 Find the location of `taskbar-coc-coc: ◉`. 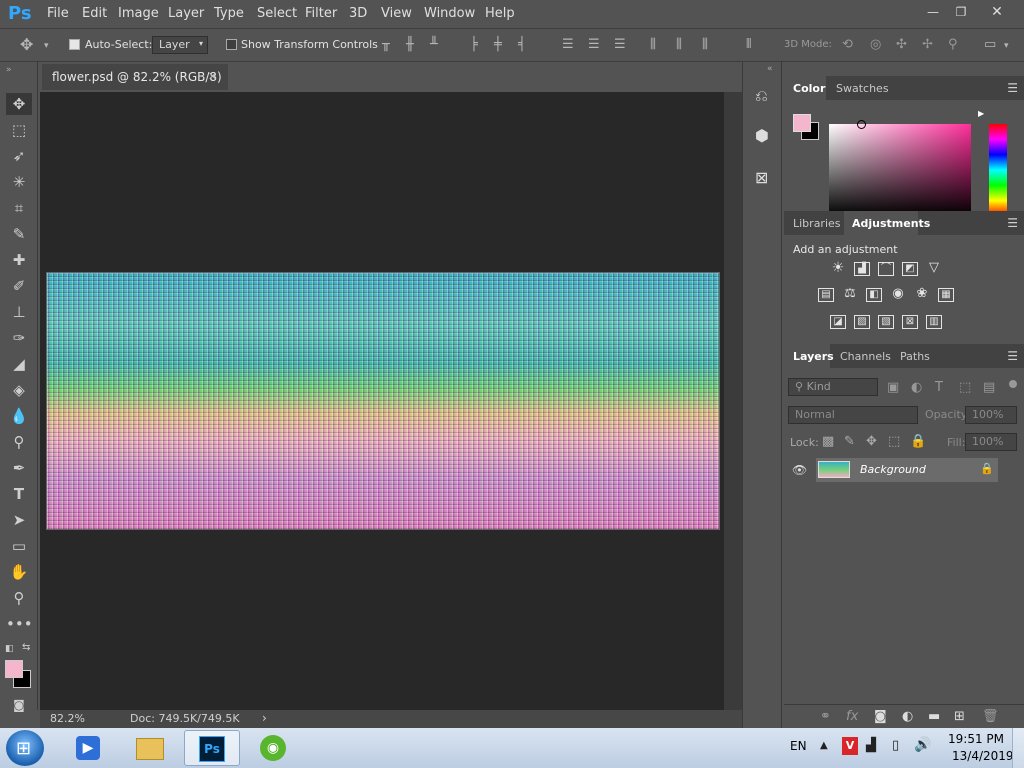

taskbar-coc-coc: ◉ is located at coordinates (274, 748).